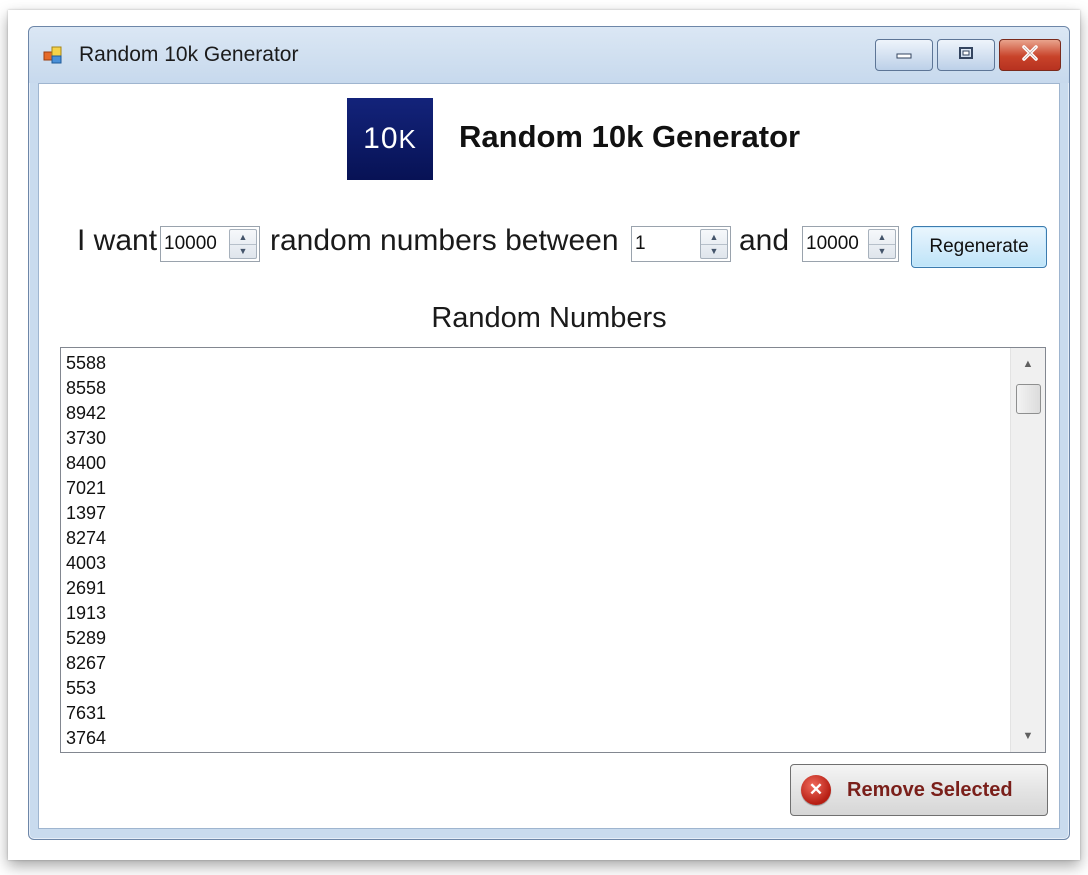 The image size is (1088, 875). What do you see at coordinates (190, 244) in the screenshot?
I see `count-value: 10000` at bounding box center [190, 244].